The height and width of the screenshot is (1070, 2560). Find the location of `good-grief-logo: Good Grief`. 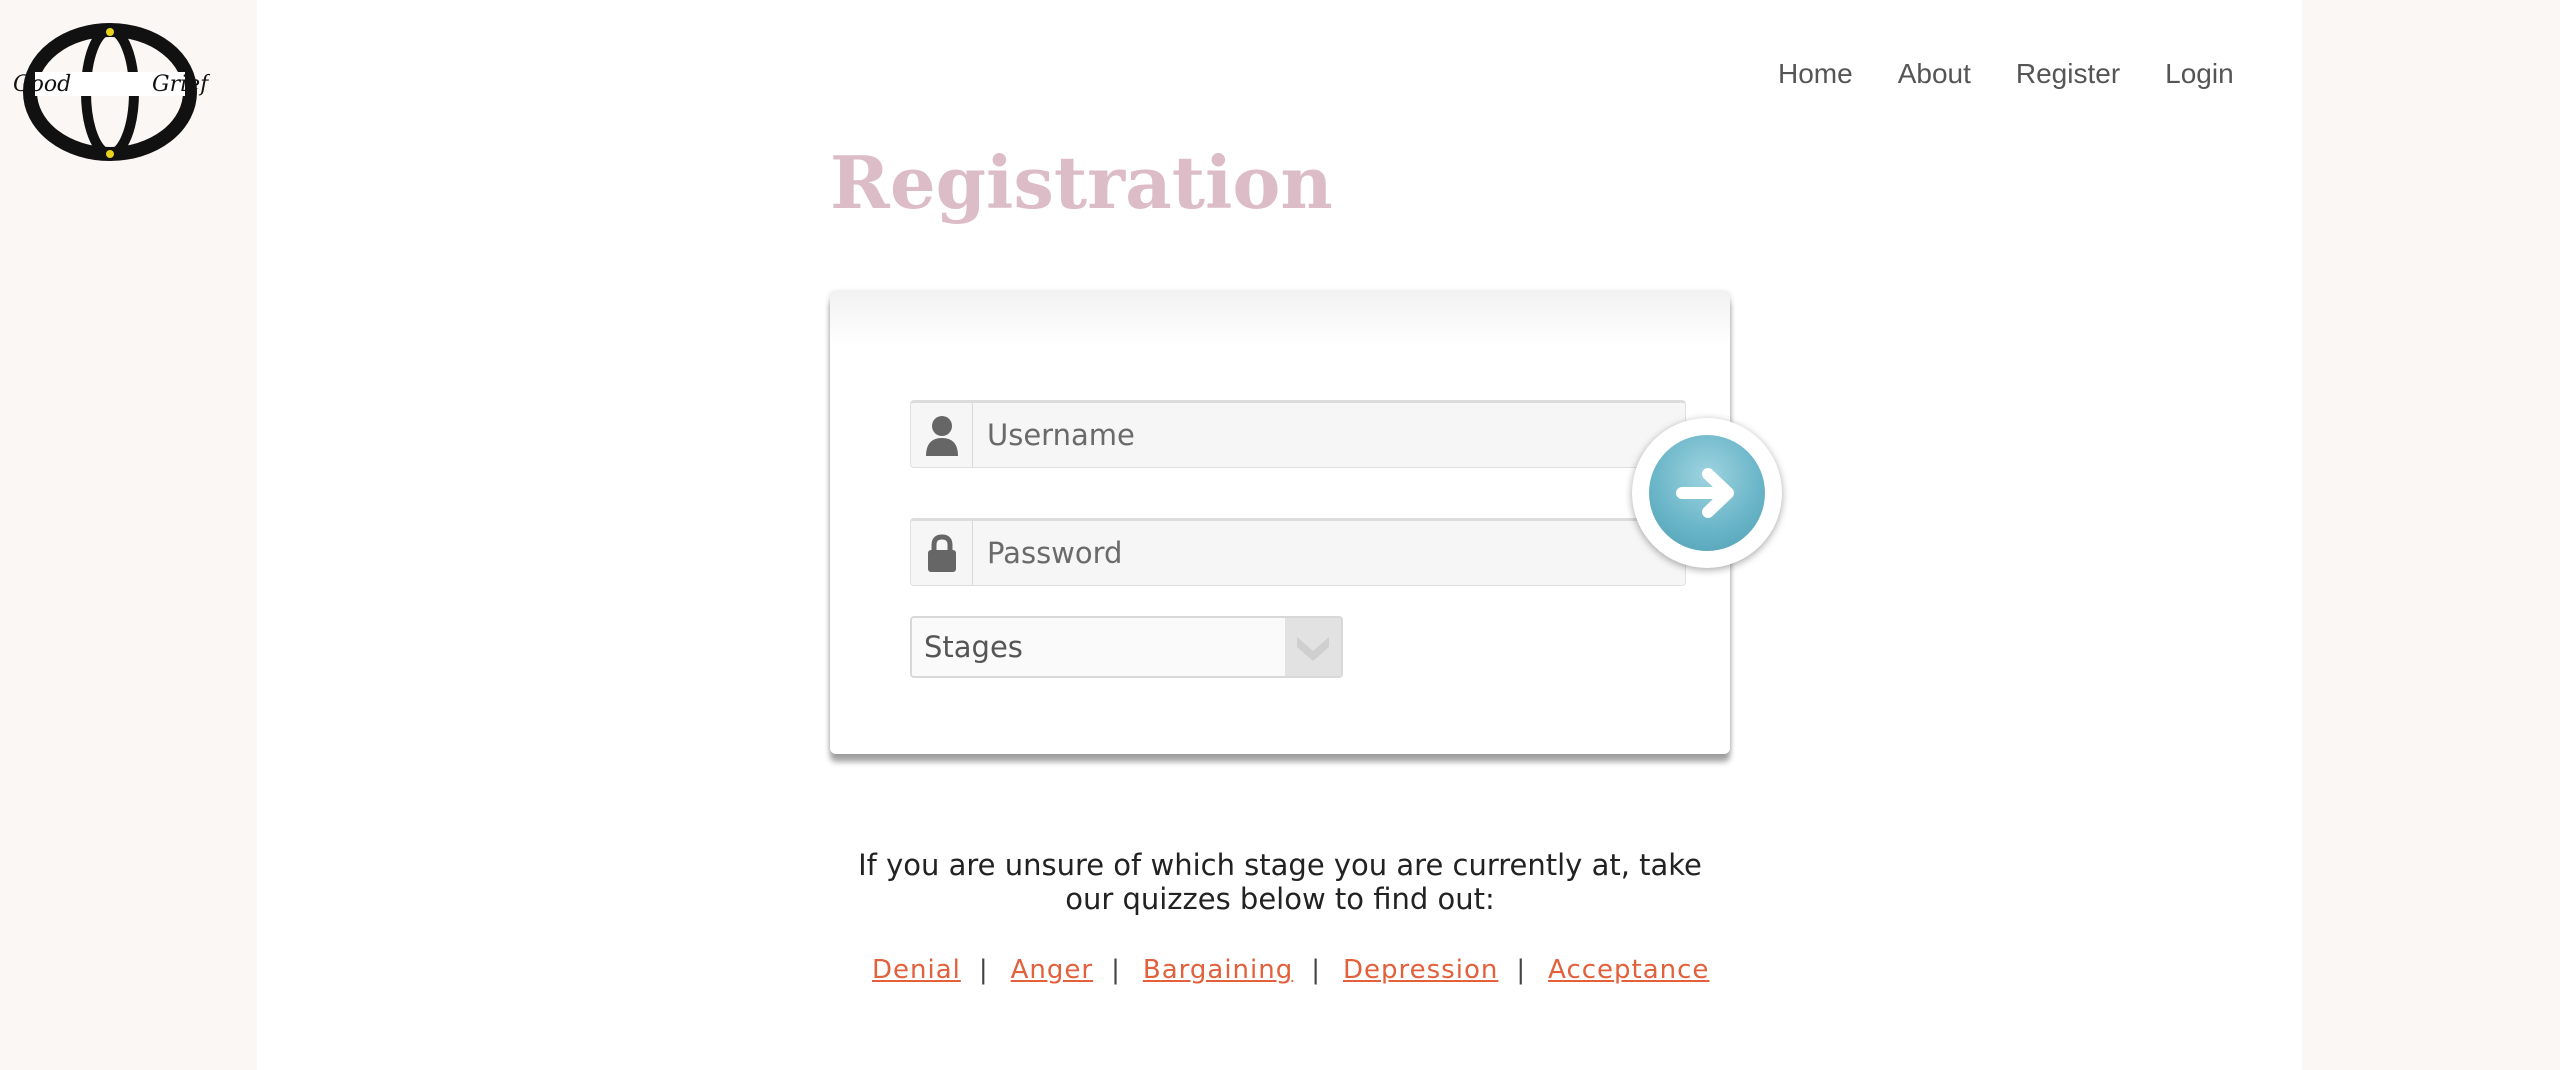

good-grief-logo: Good Grief is located at coordinates (110, 92).